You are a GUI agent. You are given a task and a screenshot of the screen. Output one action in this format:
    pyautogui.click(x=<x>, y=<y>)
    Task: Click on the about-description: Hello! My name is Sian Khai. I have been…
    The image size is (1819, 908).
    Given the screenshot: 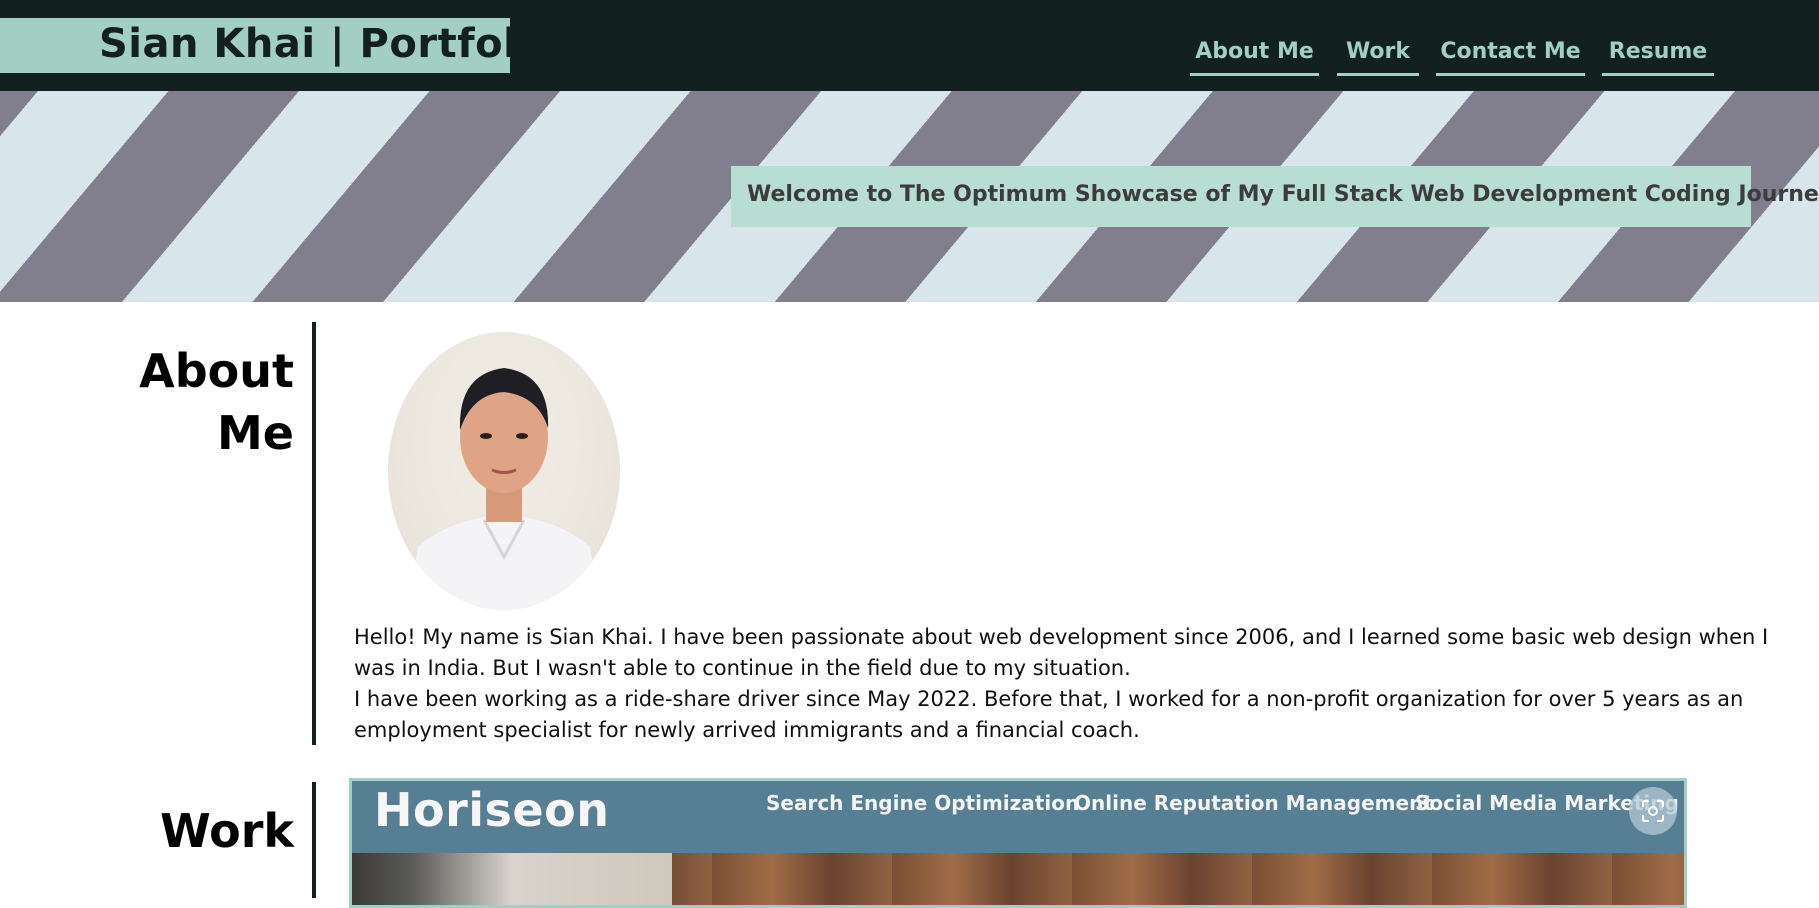 What is the action you would take?
    pyautogui.click(x=1074, y=684)
    